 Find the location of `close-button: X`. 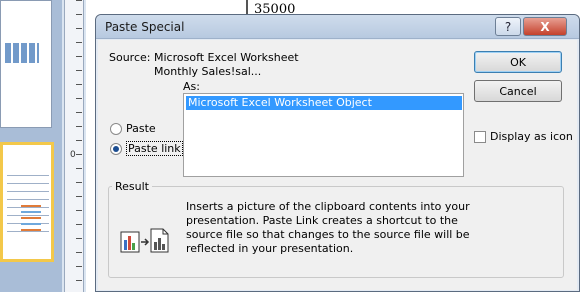

close-button: X is located at coordinates (545, 26).